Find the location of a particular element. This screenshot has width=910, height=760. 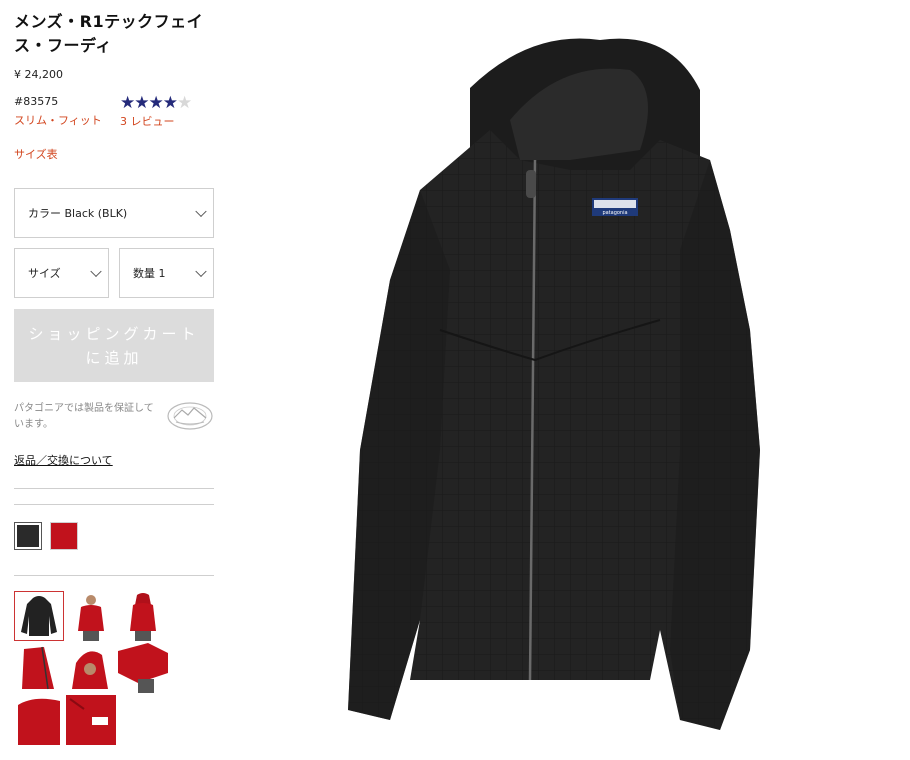

color-select: カラー Black (BLK) is located at coordinates (114, 213).